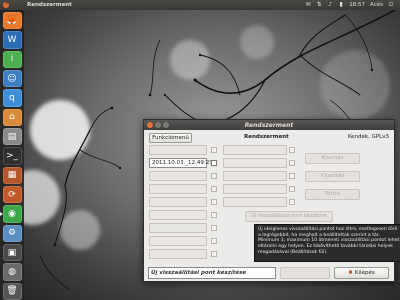 This screenshot has width=400, height=300. I want to click on battery-icon: ▮, so click(341, 5).